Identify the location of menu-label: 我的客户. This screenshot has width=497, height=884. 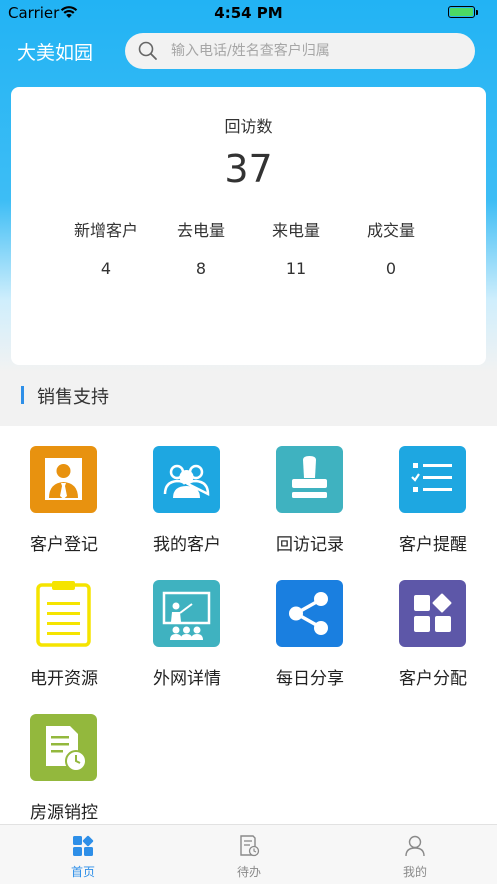
(187, 545).